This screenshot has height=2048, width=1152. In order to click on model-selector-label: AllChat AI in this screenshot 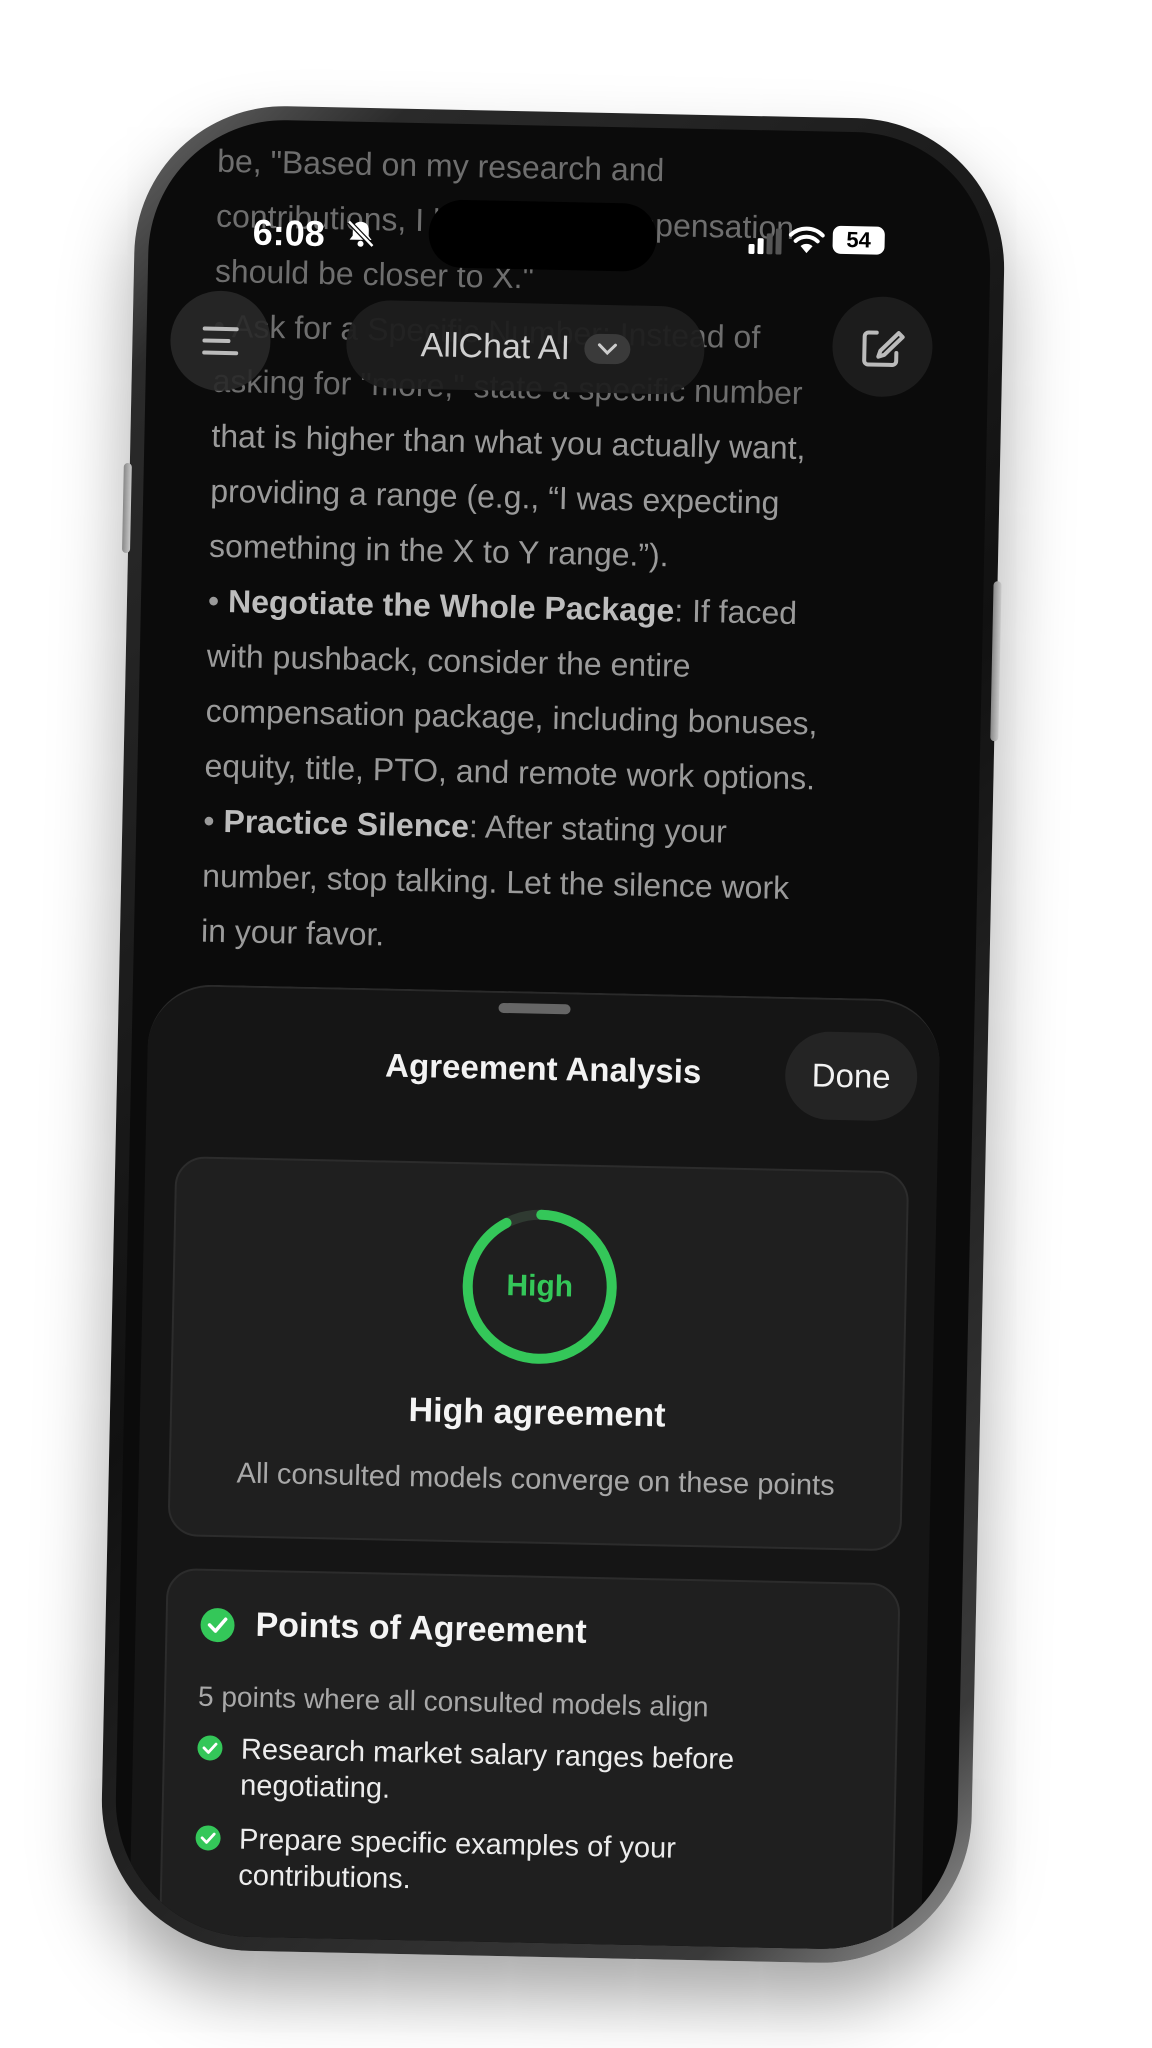, I will do `click(495, 346)`.